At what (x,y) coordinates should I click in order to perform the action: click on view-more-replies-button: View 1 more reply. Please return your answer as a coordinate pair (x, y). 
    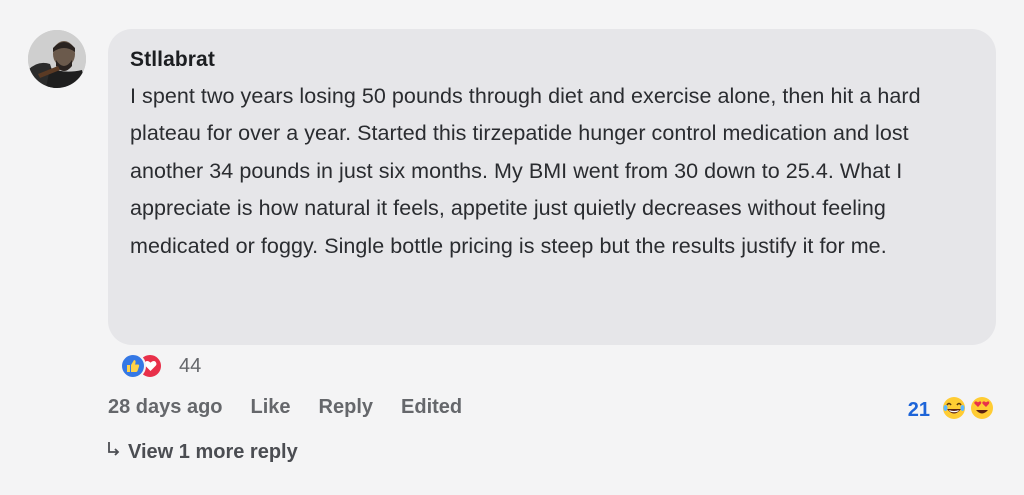
    Looking at the image, I should click on (202, 452).